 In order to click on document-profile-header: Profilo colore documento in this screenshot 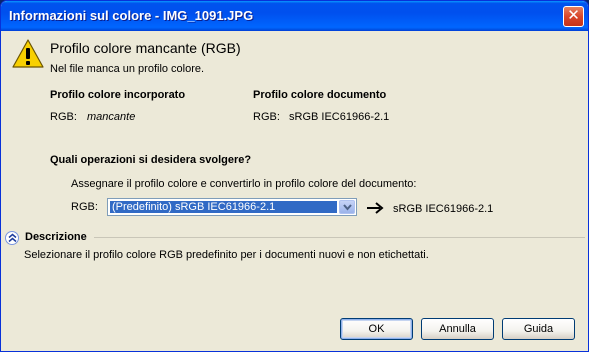, I will do `click(320, 95)`.